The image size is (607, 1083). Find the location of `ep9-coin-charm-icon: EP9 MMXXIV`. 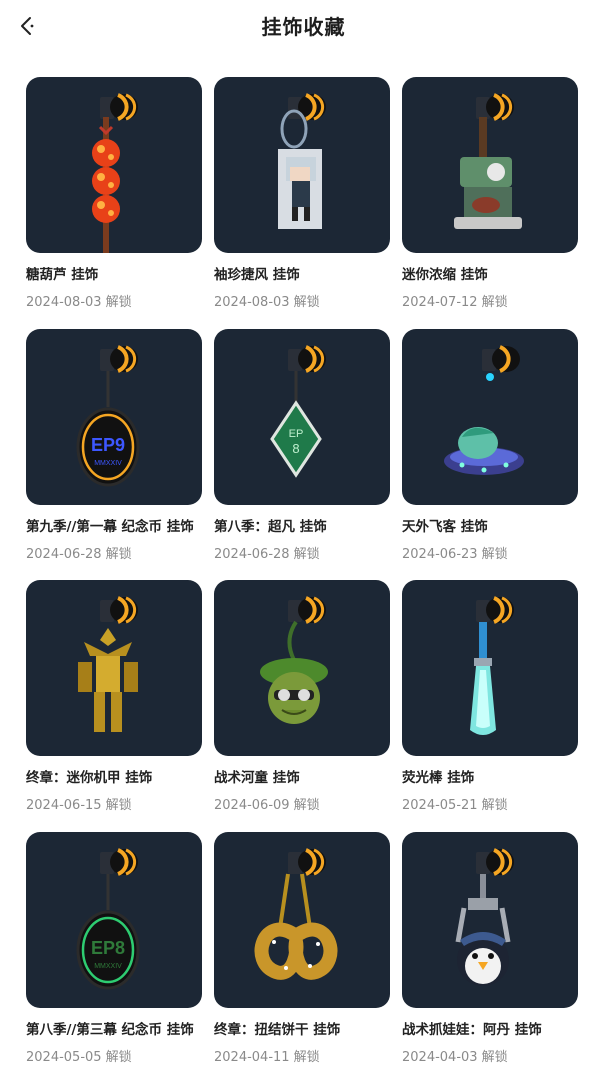

ep9-coin-charm-icon: EP9 MMXXIV is located at coordinates (114, 417).